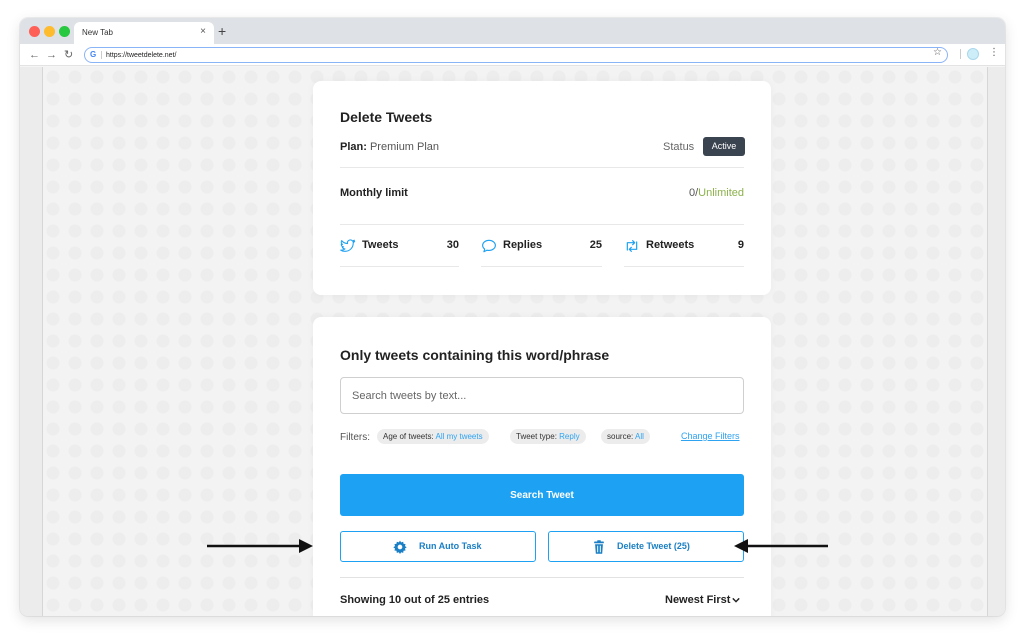 This screenshot has width=1026, height=639. Describe the element at coordinates (49, 31) in the screenshot. I see `minimize-window-button` at that location.